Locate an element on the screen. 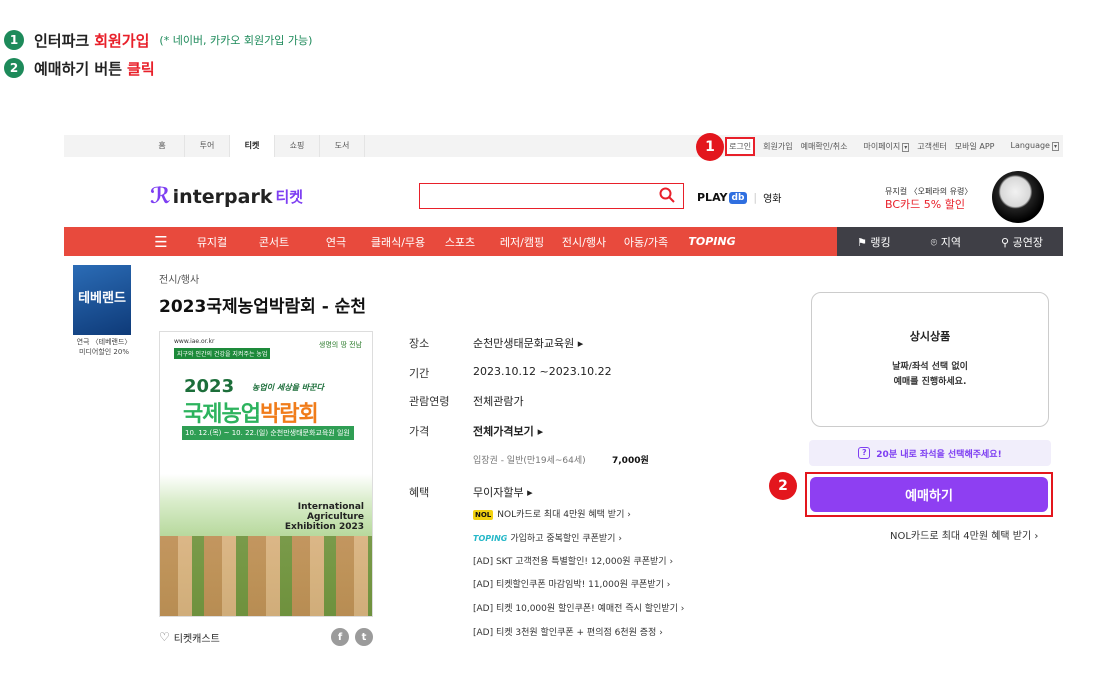 The image size is (1107, 698). poster-title: 국제농업박람회 is located at coordinates (251, 412).